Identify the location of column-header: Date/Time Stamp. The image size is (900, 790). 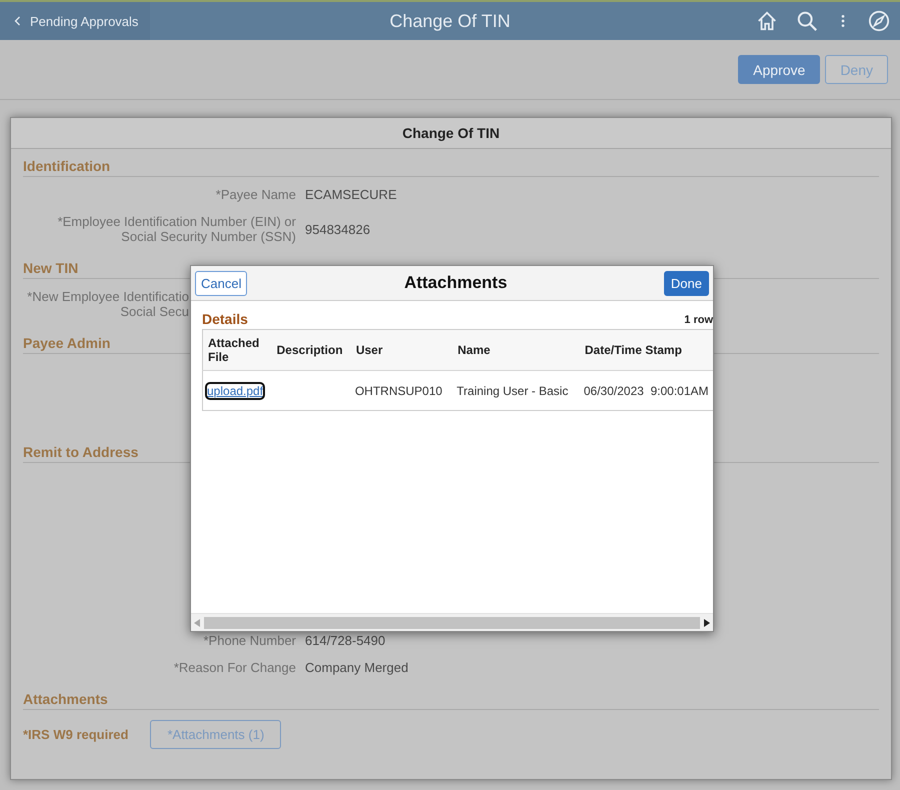
(646, 350).